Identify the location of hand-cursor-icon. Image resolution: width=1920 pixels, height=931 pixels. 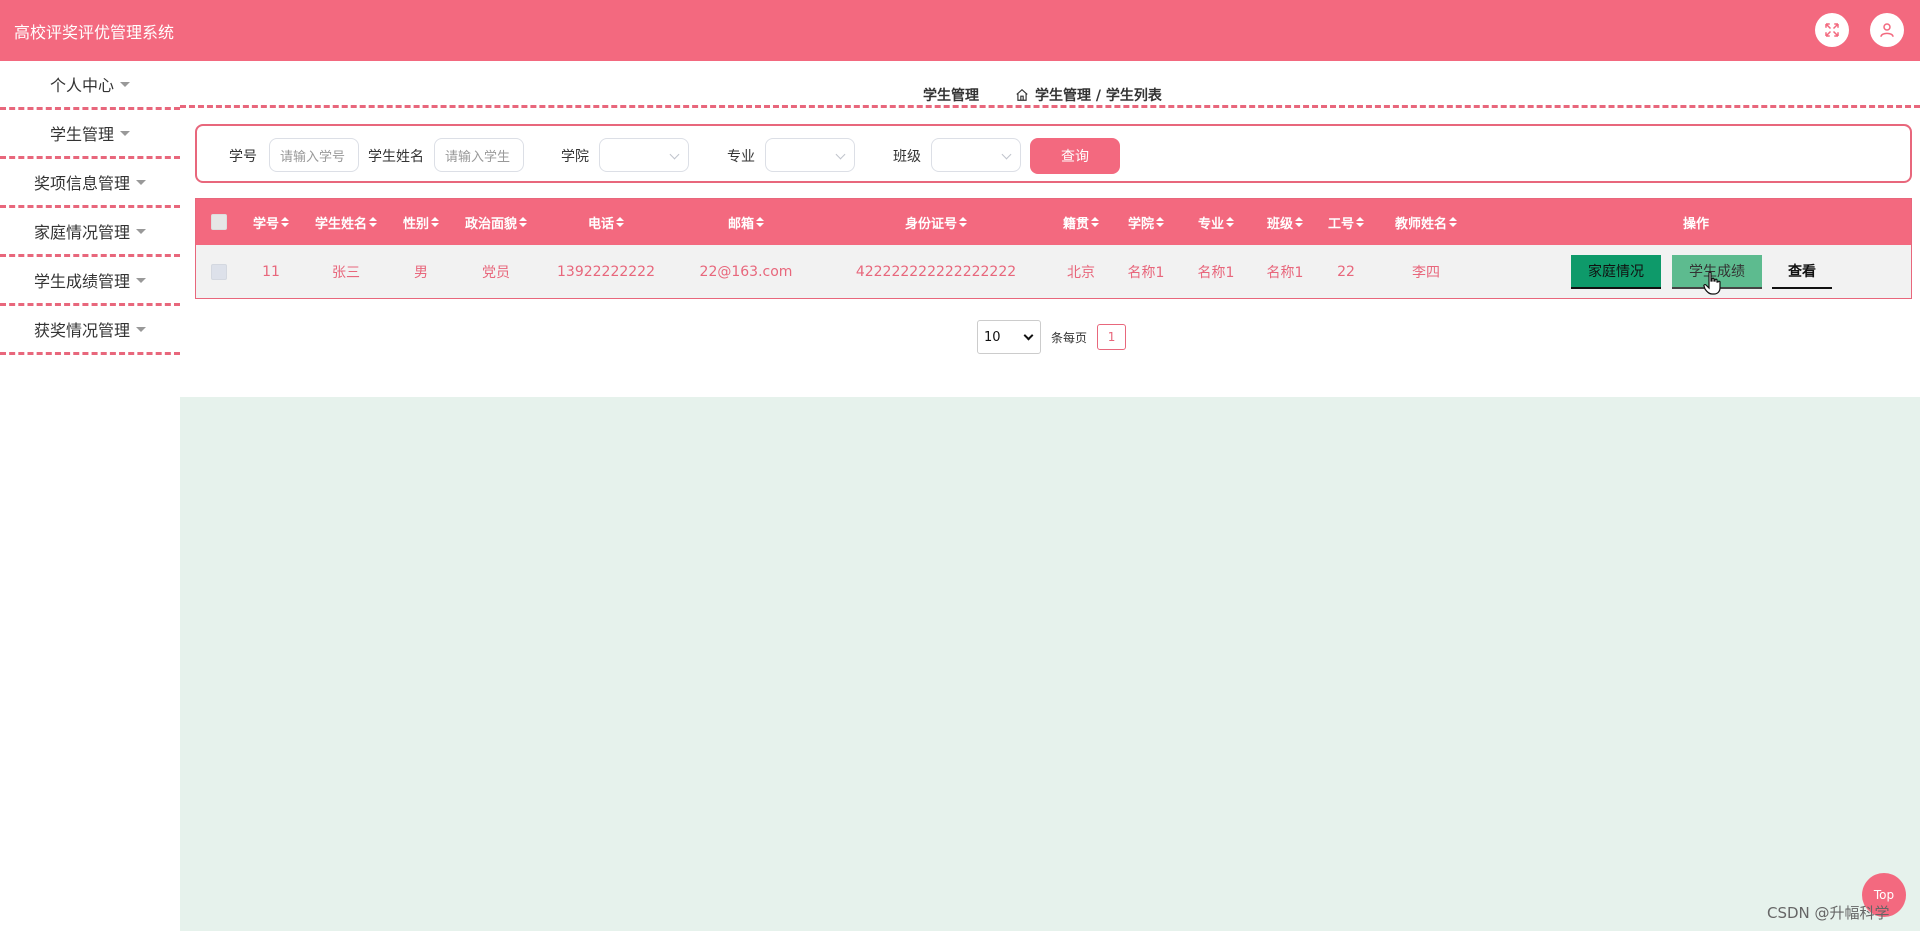
(1712, 283).